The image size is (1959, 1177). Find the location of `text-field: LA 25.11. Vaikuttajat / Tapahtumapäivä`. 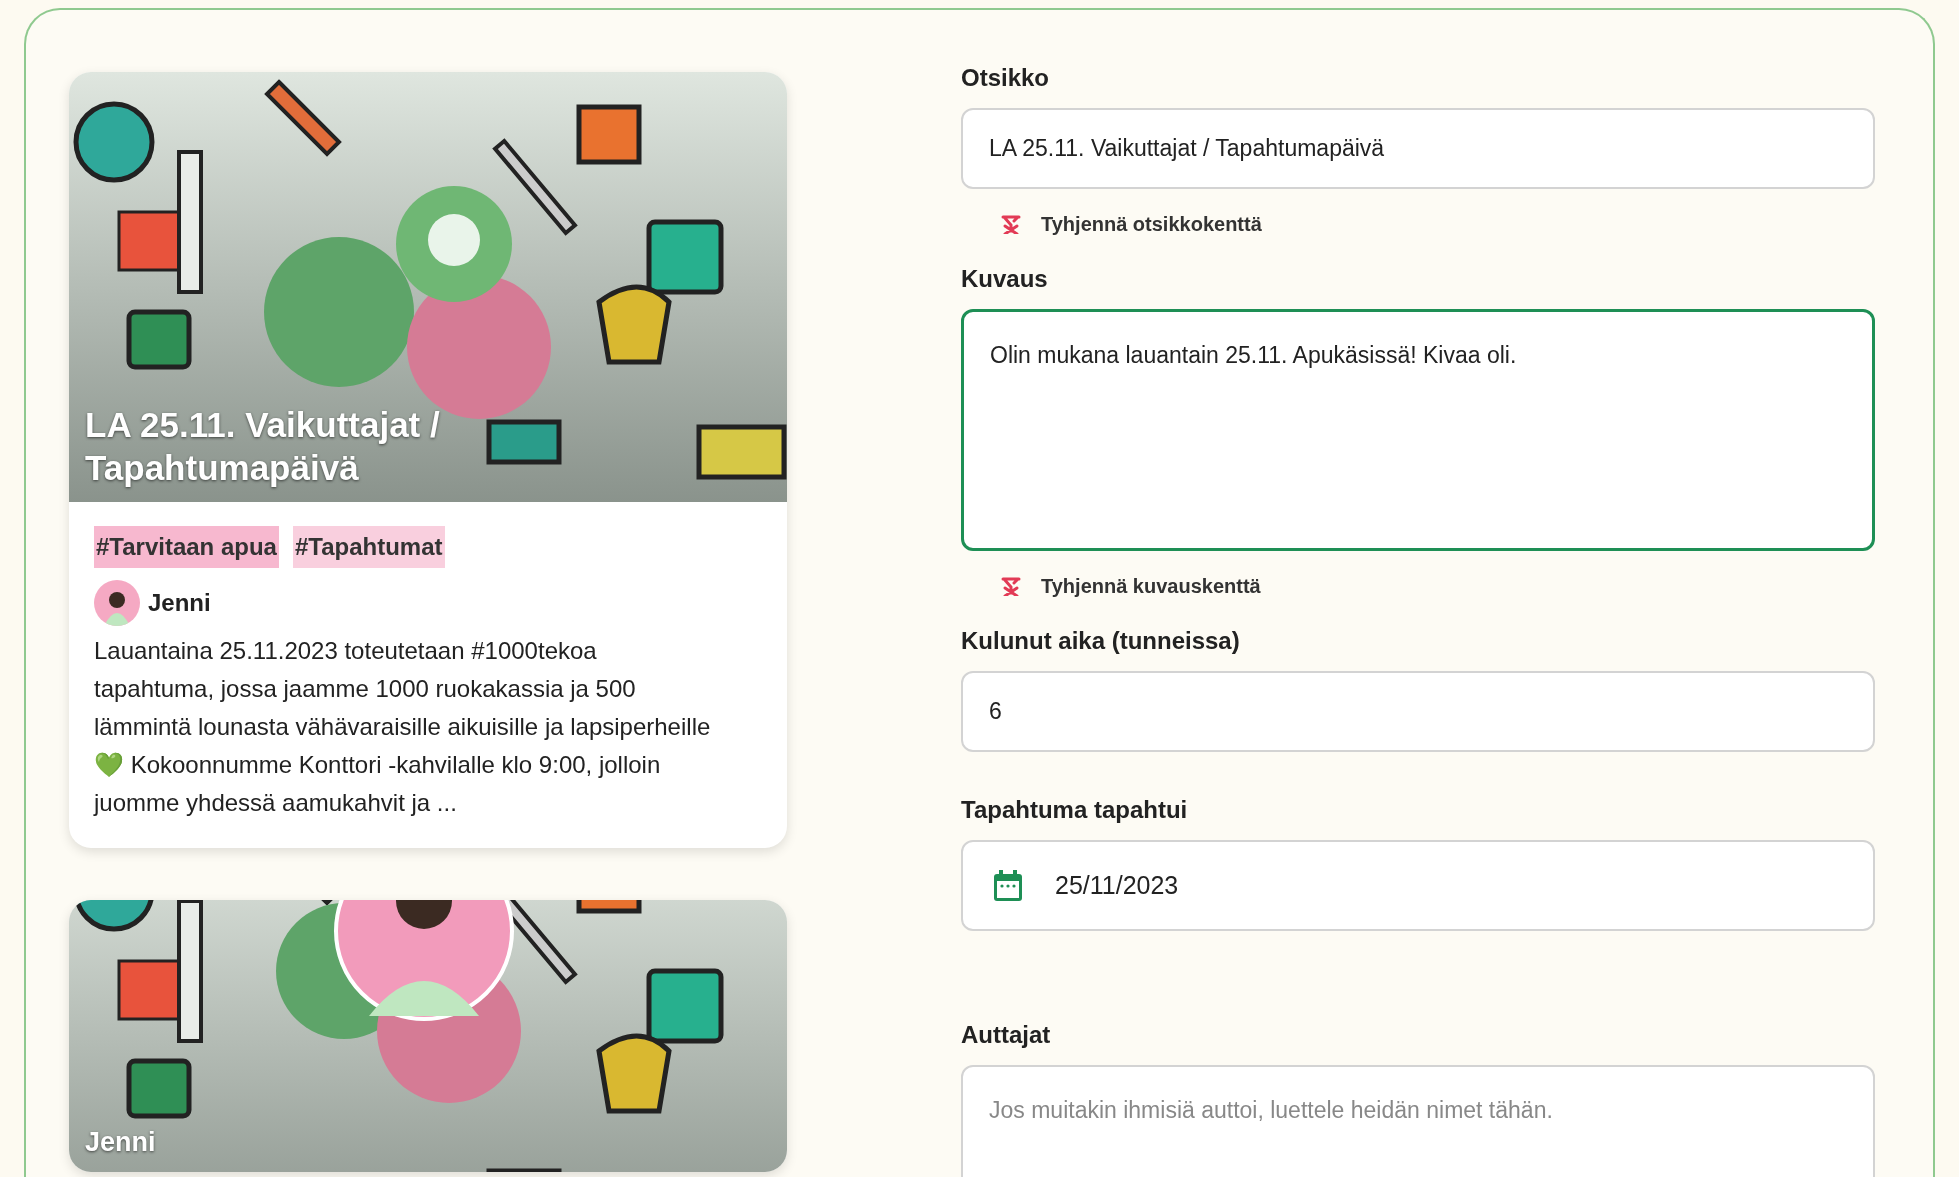

text-field: LA 25.11. Vaikuttajat / Tapahtumapäivä is located at coordinates (1418, 148).